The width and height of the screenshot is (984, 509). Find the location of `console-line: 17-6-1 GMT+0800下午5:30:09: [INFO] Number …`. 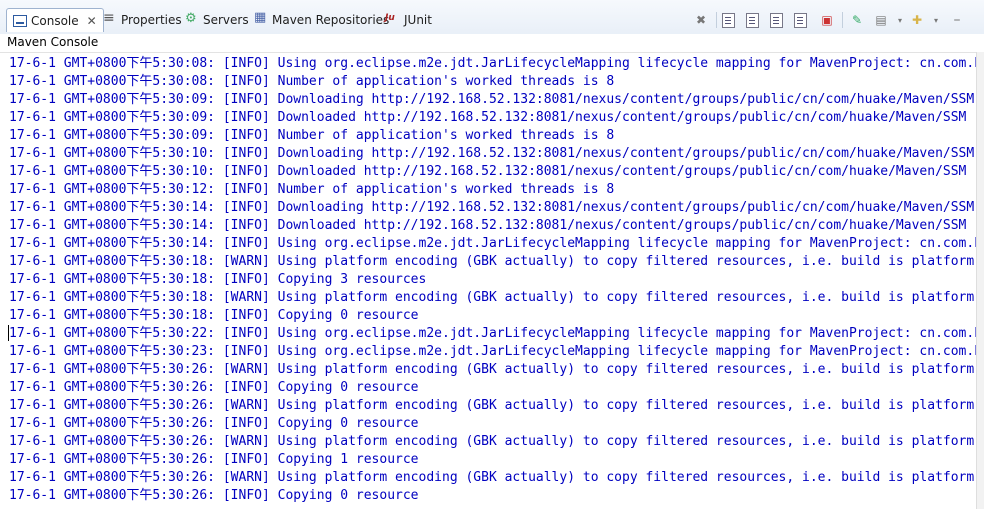

console-line: 17-6-1 GMT+0800下午5:30:09: [INFO] Number … is located at coordinates (312, 135).